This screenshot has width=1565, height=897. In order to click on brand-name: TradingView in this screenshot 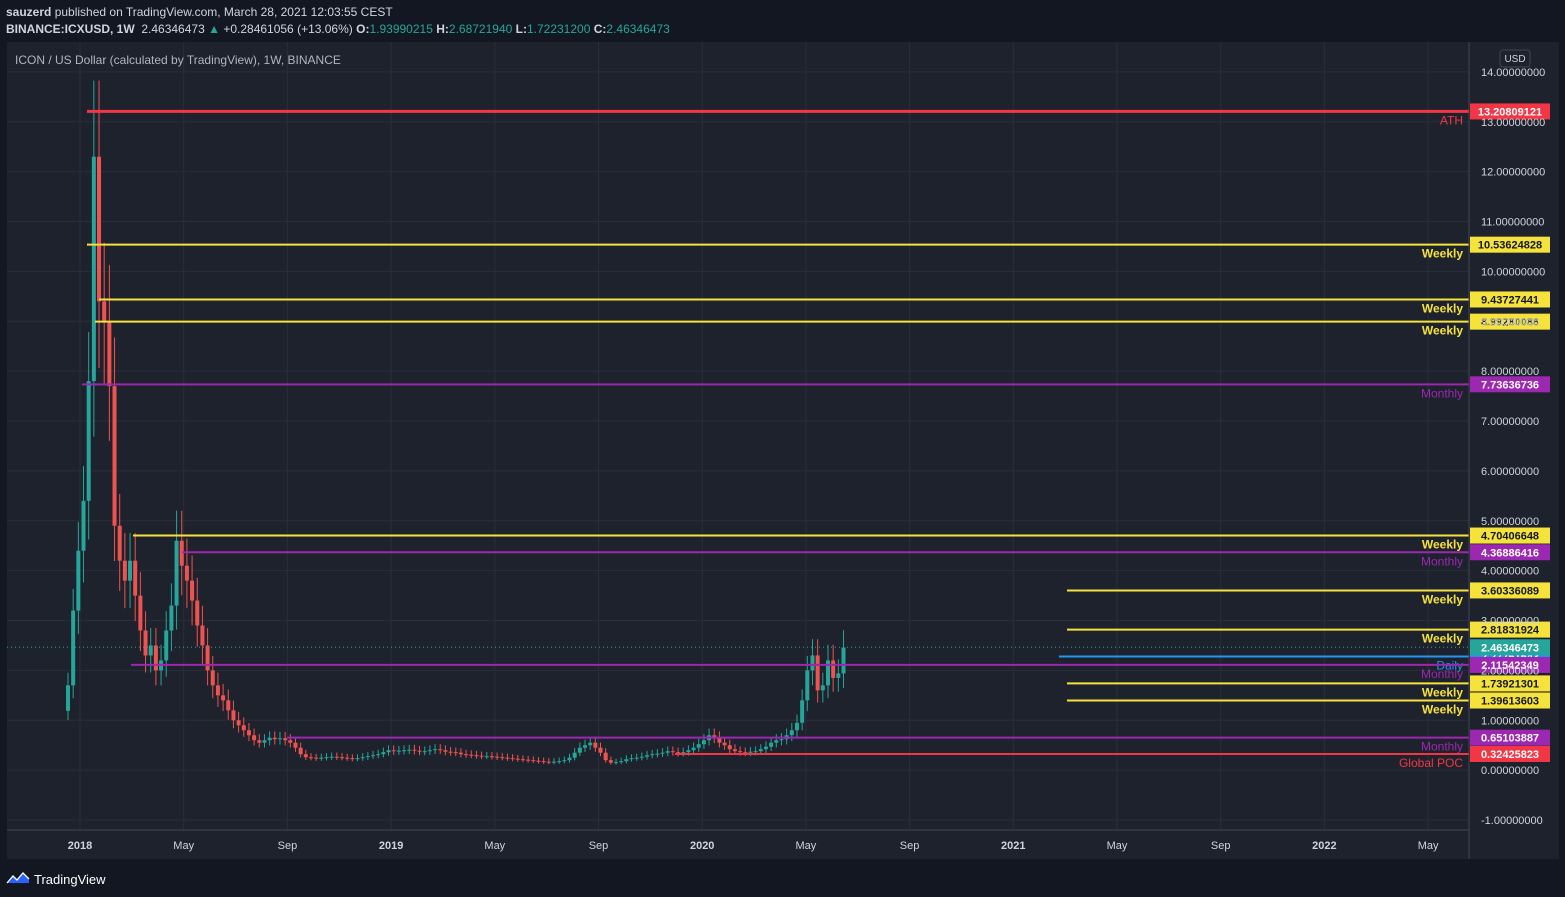, I will do `click(70, 879)`.